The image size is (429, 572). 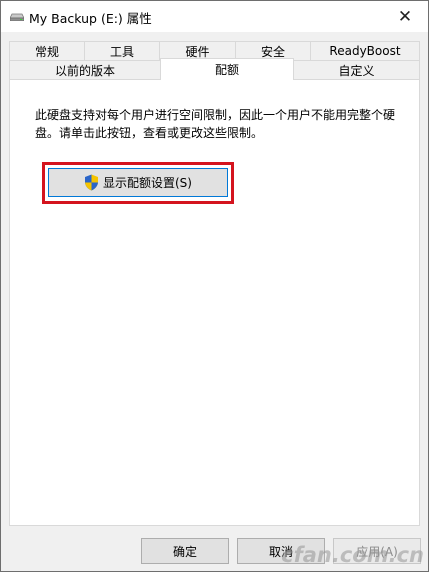 I want to click on tab-customize: 自定义, so click(x=356, y=70).